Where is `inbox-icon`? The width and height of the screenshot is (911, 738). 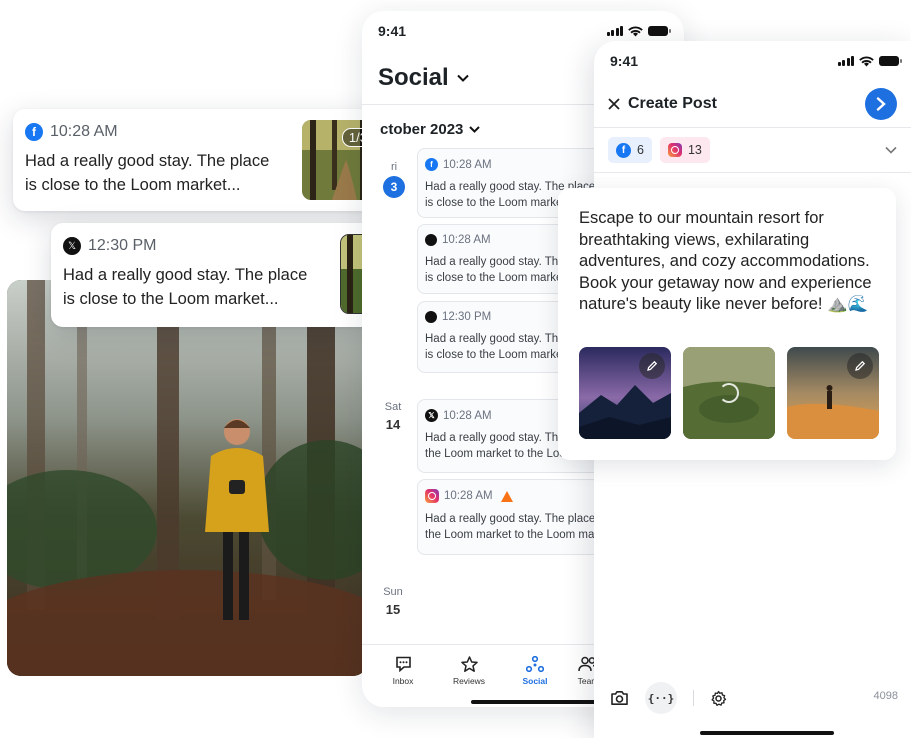
inbox-icon is located at coordinates (403, 664).